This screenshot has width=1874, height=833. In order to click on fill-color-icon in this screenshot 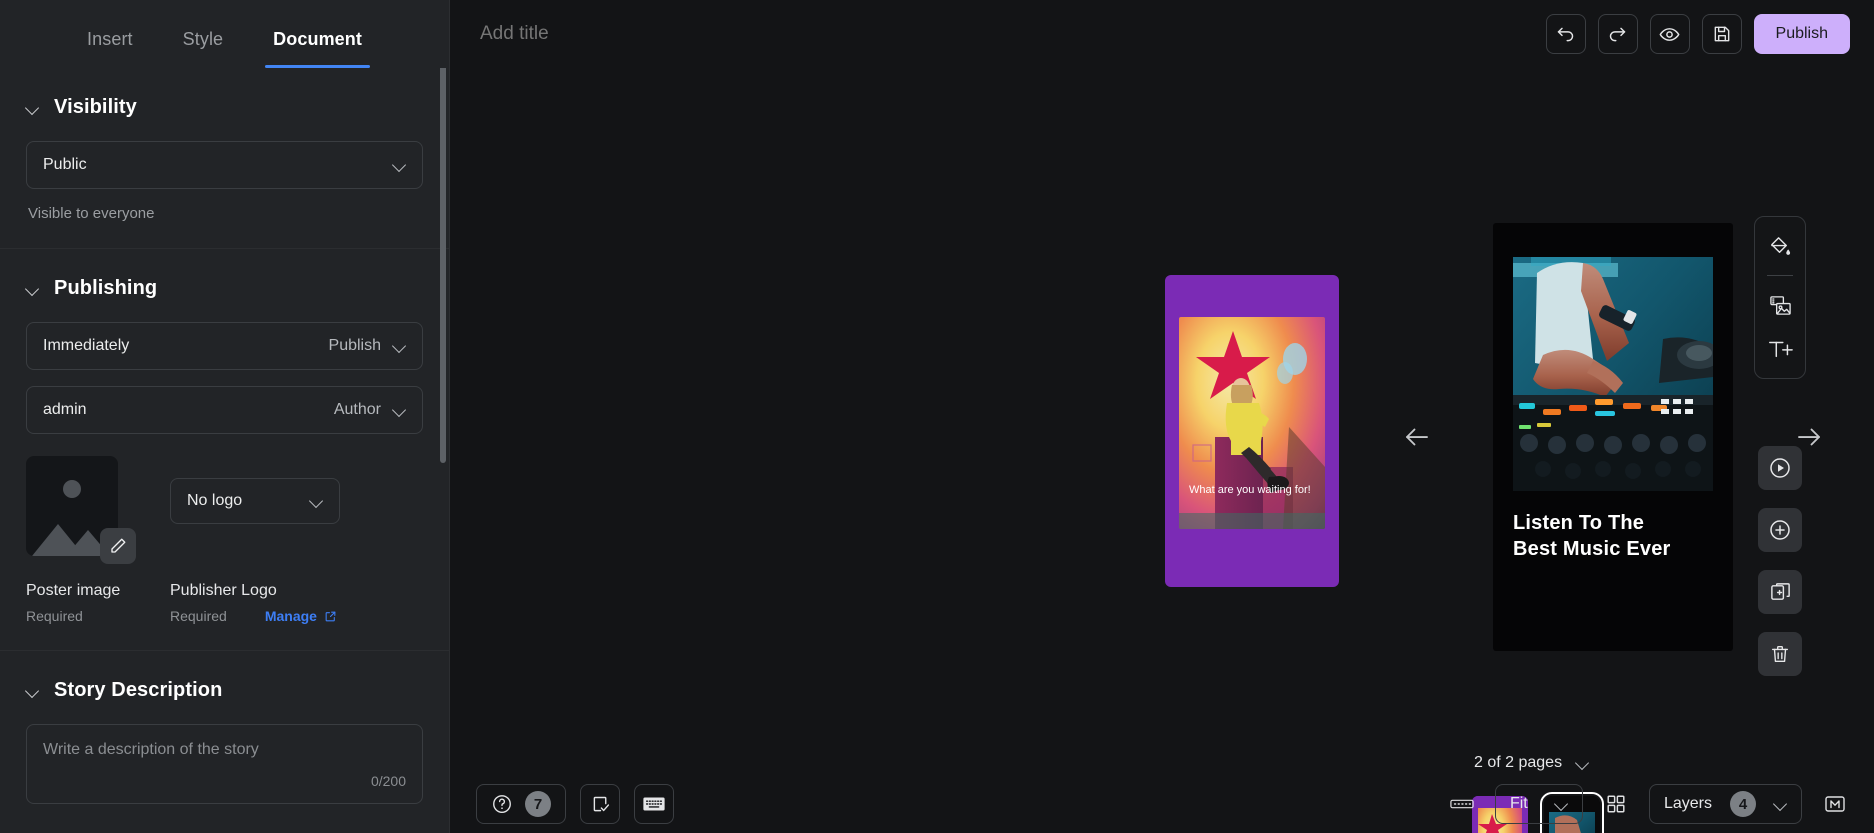, I will do `click(1780, 245)`.